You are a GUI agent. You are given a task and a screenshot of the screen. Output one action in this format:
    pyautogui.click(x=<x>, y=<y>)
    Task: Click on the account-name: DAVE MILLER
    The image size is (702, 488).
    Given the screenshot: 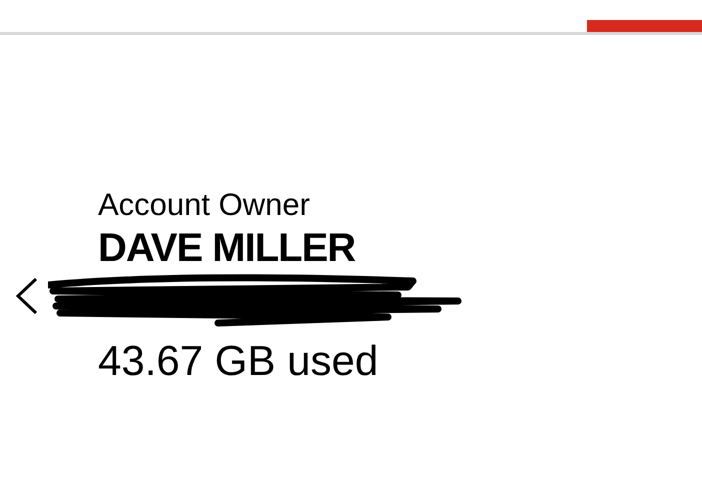 What is the action you would take?
    pyautogui.click(x=227, y=248)
    